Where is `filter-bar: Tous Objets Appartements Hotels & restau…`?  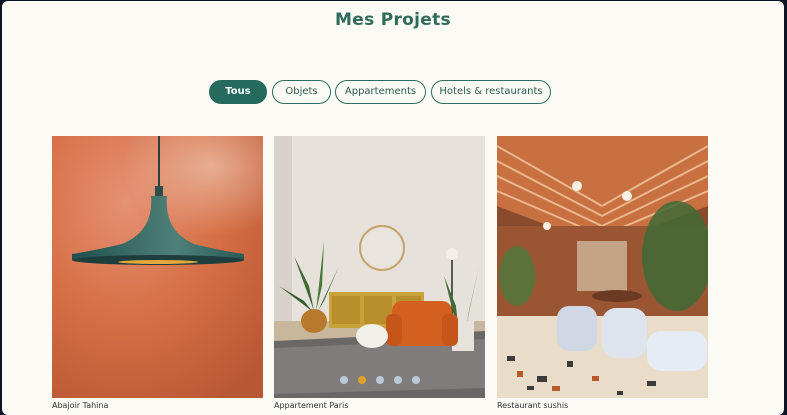
filter-bar: Tous Objets Appartements Hotels & restau… is located at coordinates (393, 93).